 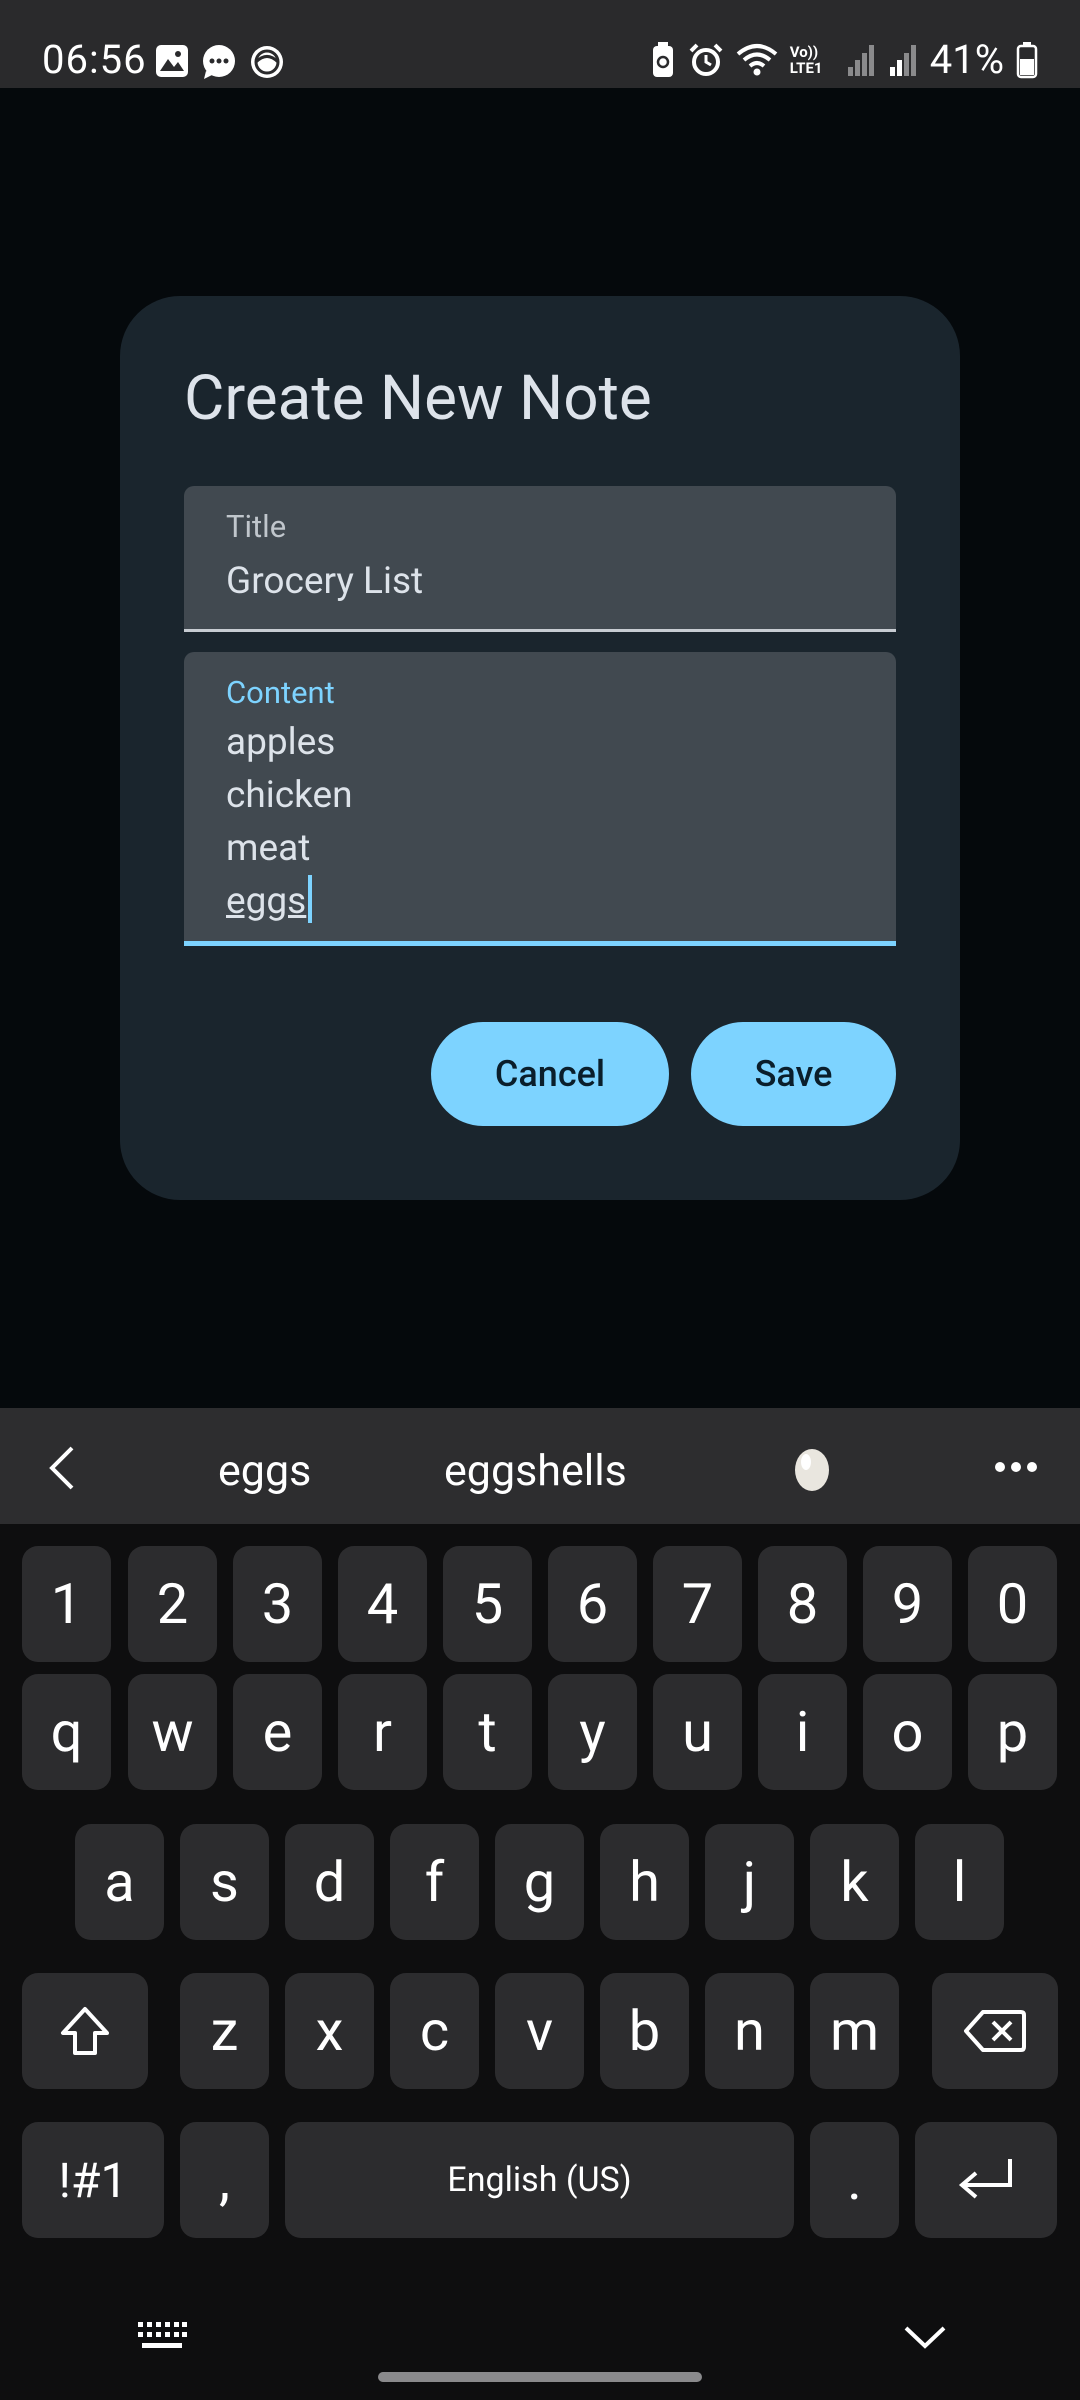 What do you see at coordinates (224, 1882) in the screenshot?
I see `key-s: s` at bounding box center [224, 1882].